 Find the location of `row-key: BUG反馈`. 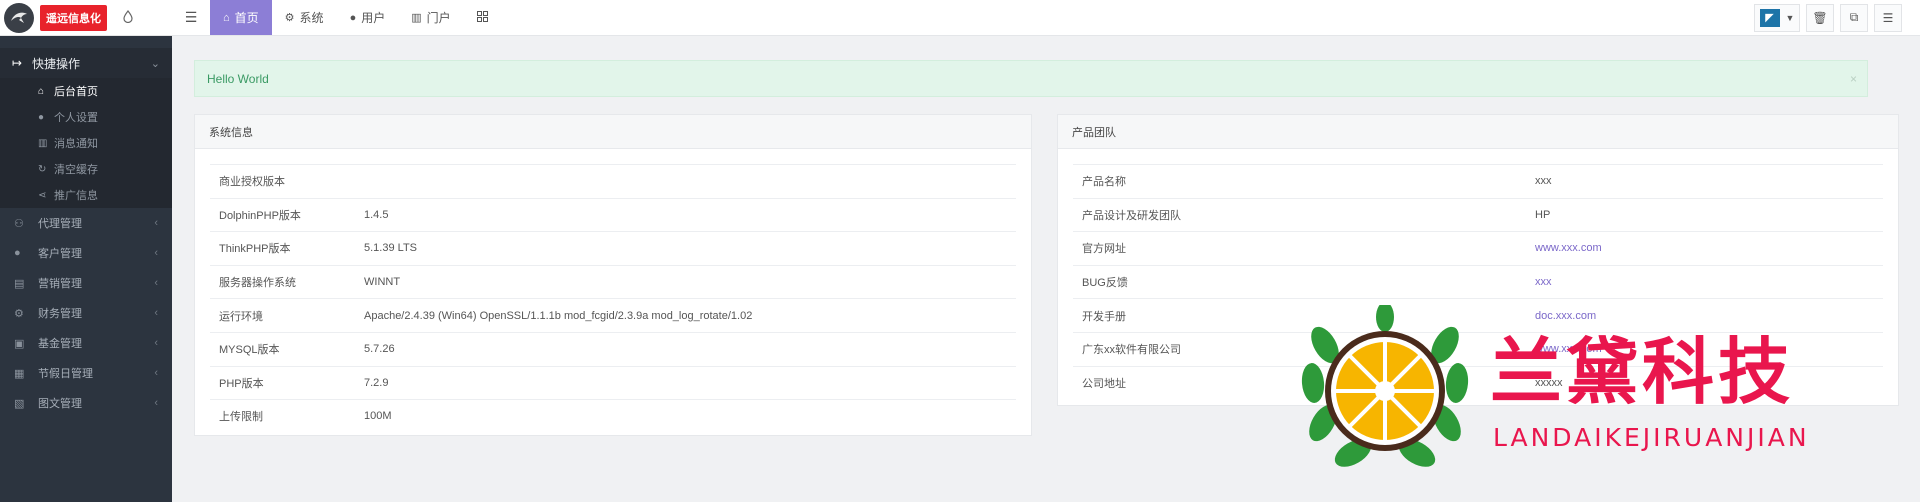

row-key: BUG反馈 is located at coordinates (1105, 283).